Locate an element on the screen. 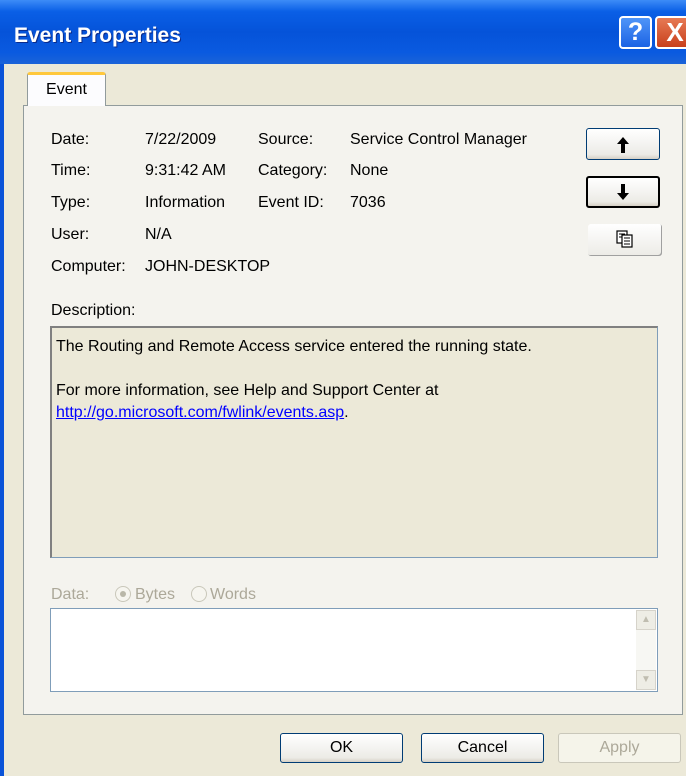 Image resolution: width=686 pixels, height=776 pixels. computer-value: JOHN-DESKTOP is located at coordinates (208, 266).